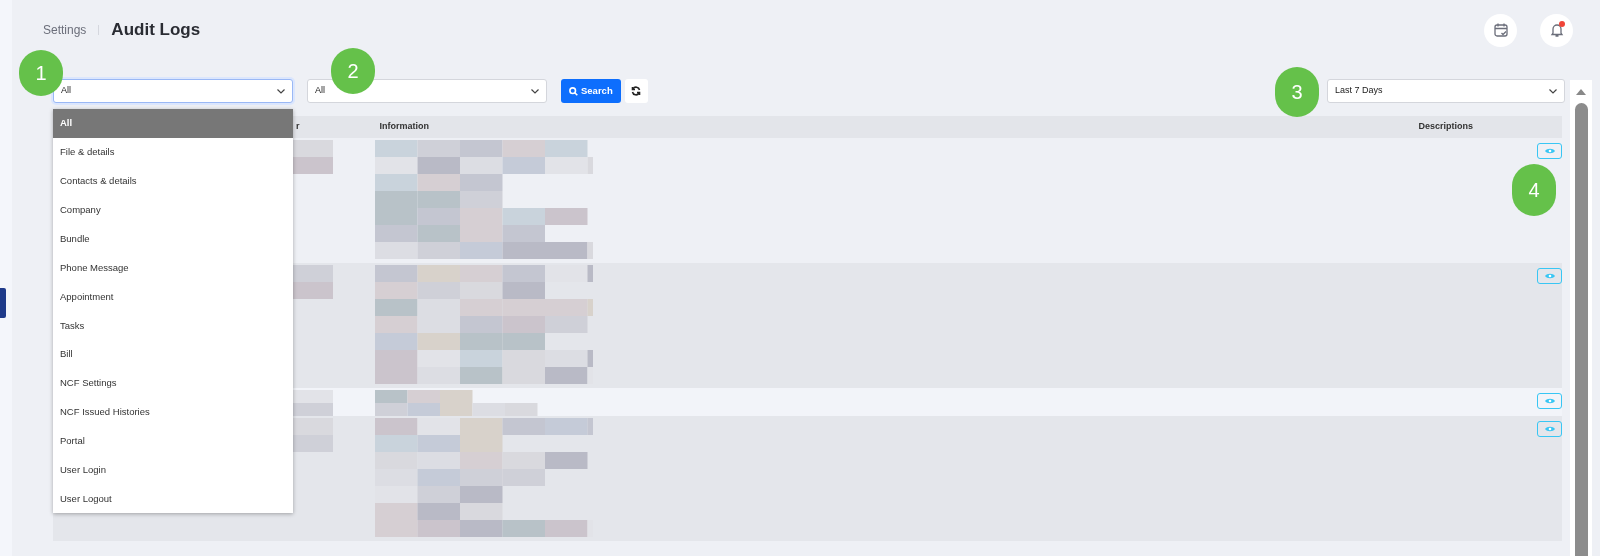 This screenshot has width=1600, height=556. What do you see at coordinates (173, 383) in the screenshot?
I see `dropdown-option: NCF Settings` at bounding box center [173, 383].